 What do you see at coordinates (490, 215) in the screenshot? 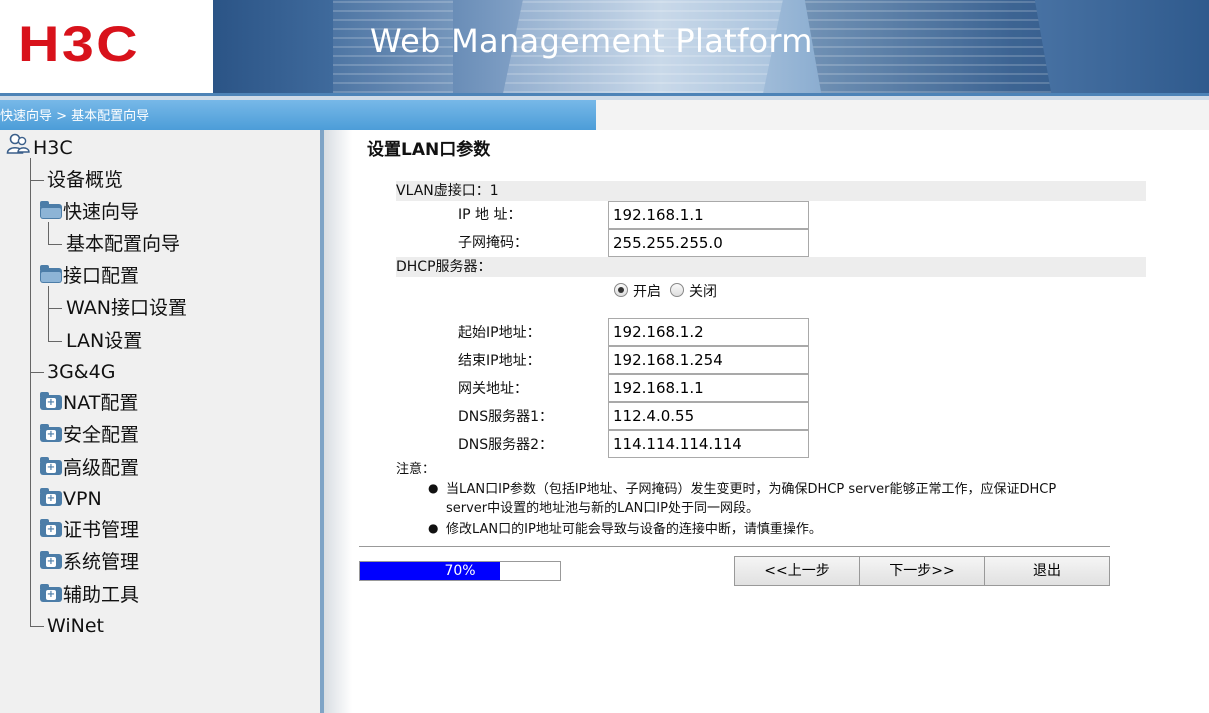
I see `ip-address-label: IP 地 址：` at bounding box center [490, 215].